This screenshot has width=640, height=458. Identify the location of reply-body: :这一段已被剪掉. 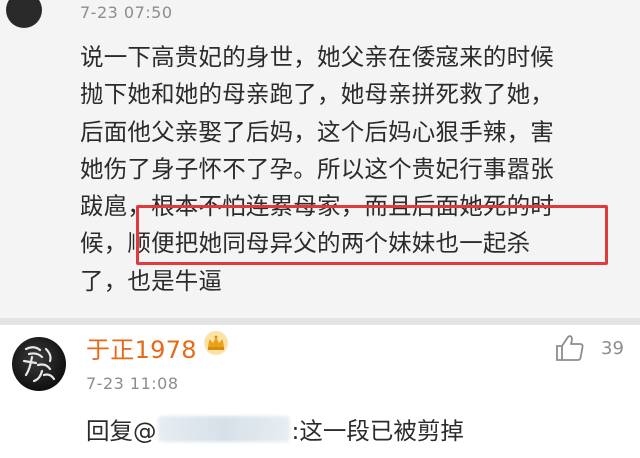
(377, 431).